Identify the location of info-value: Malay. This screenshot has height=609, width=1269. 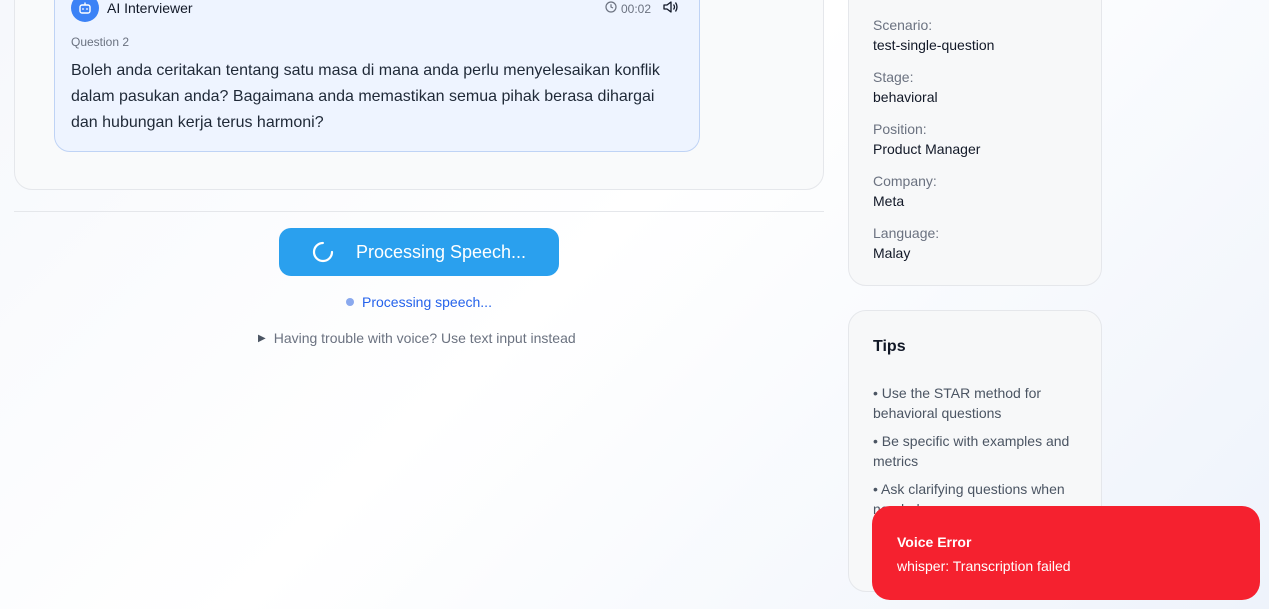
(892, 253).